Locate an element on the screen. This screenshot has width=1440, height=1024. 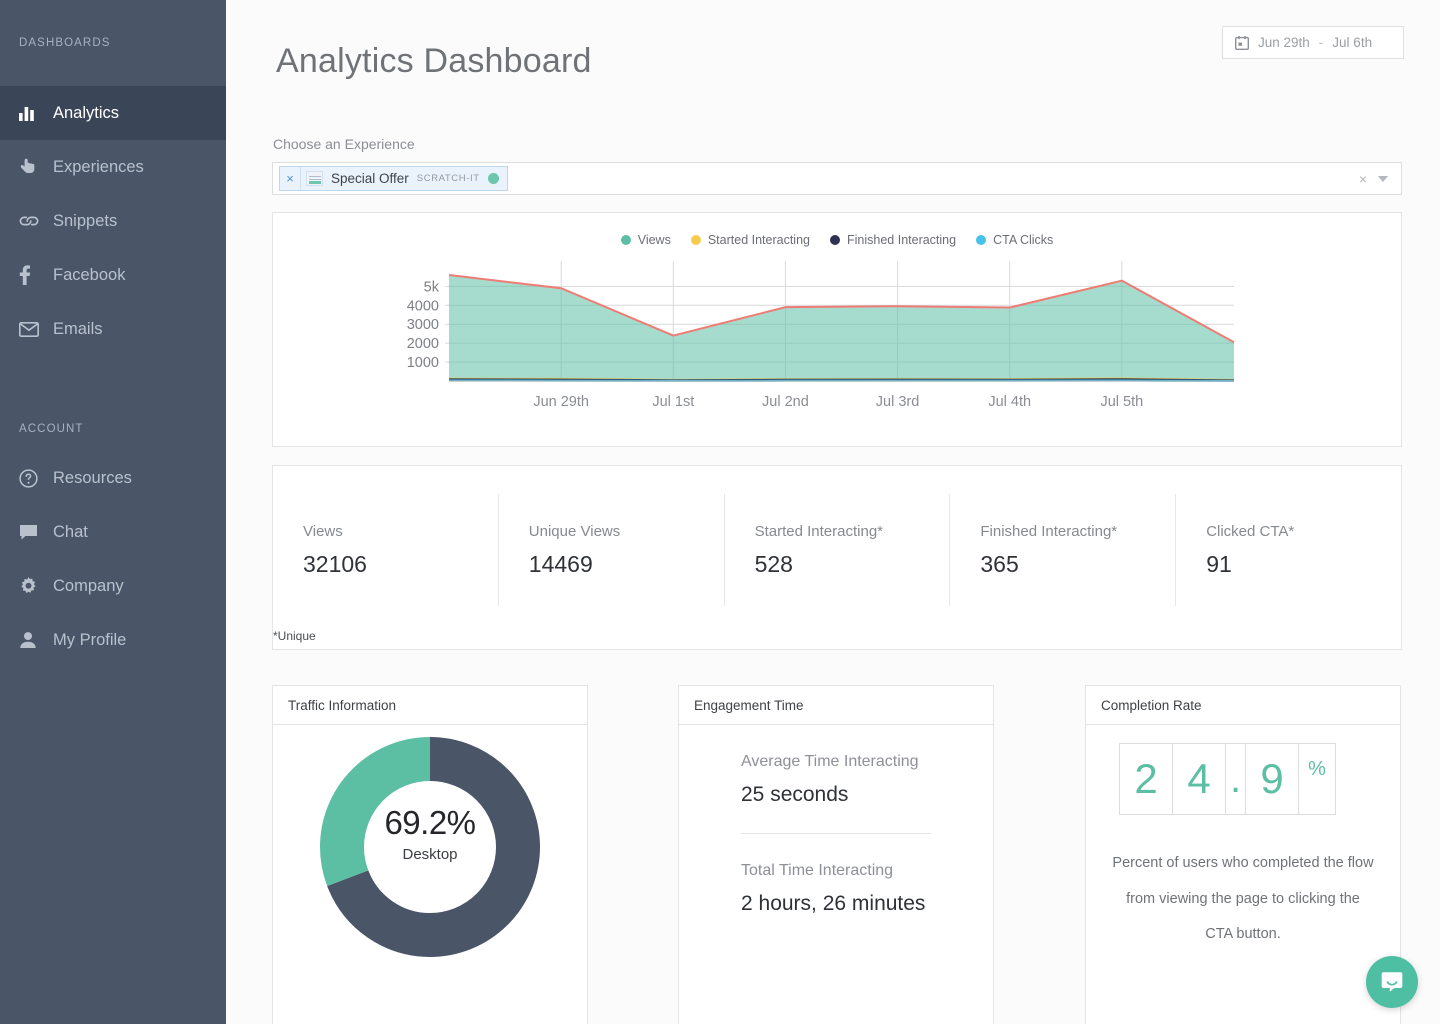
question-circle-icon is located at coordinates (36, 478).